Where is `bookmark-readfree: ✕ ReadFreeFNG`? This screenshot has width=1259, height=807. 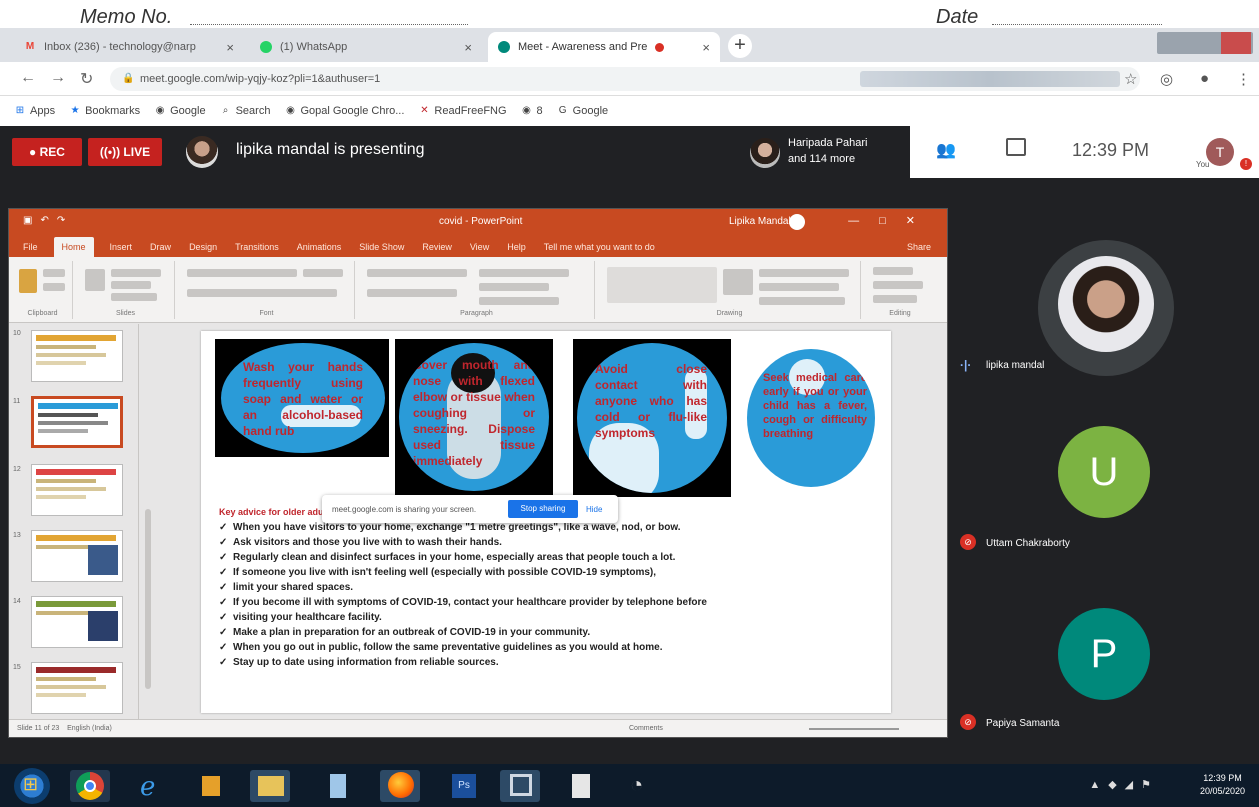
bookmark-readfree: ✕ ReadFreeFNG is located at coordinates (462, 111).